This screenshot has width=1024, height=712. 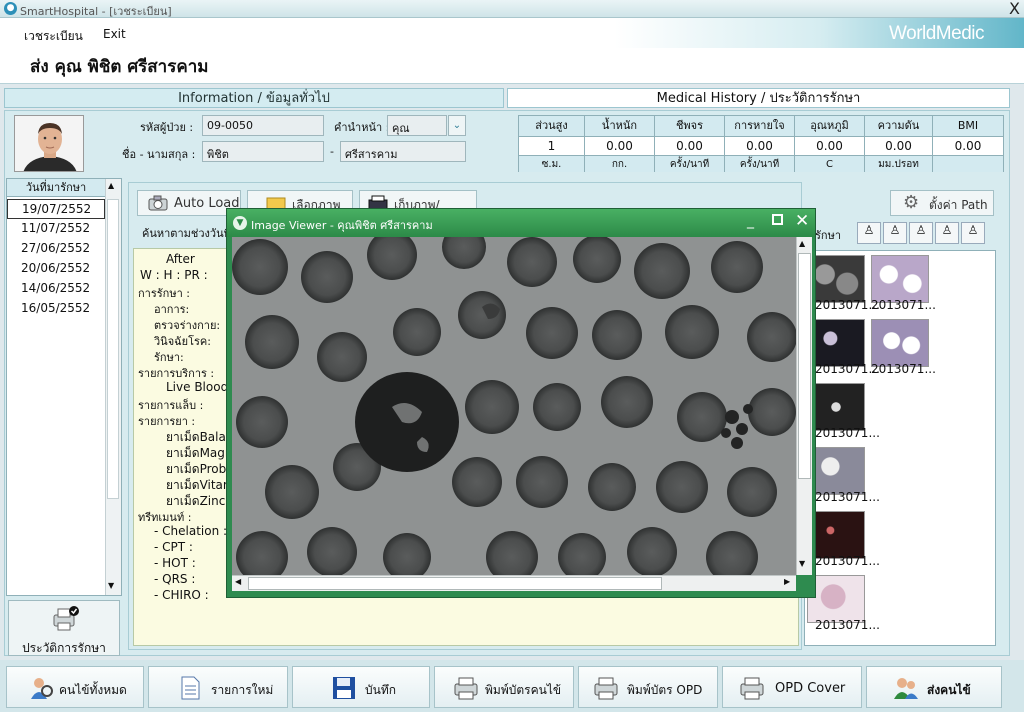 I want to click on note-line: After, so click(x=180, y=259).